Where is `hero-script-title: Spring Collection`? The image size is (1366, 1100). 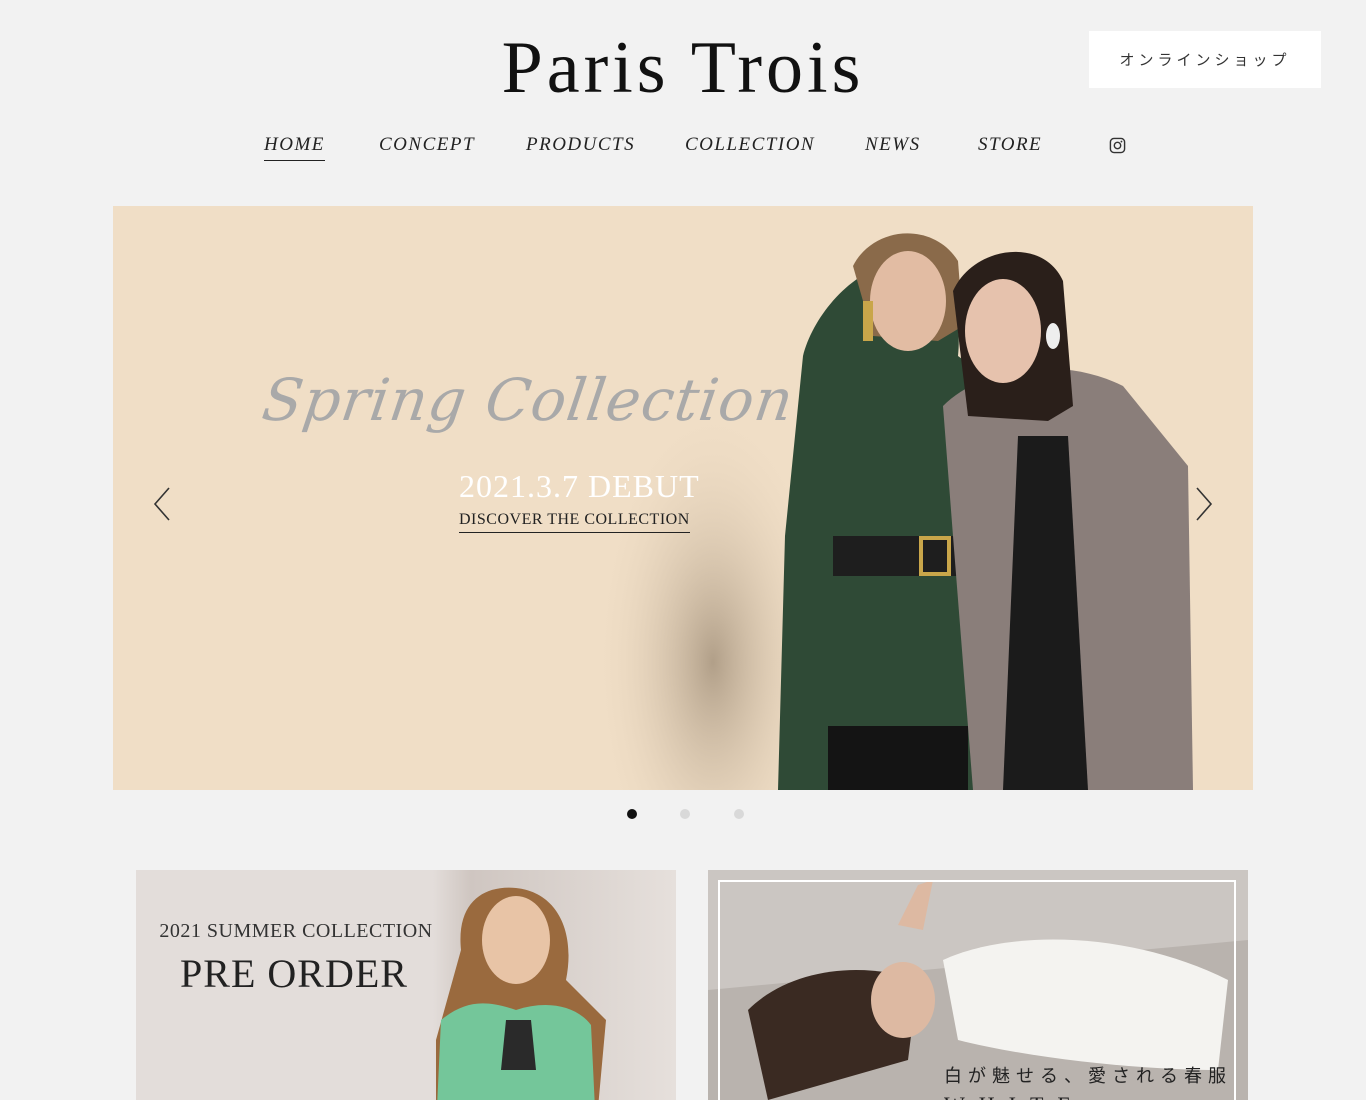 hero-script-title: Spring Collection is located at coordinates (528, 400).